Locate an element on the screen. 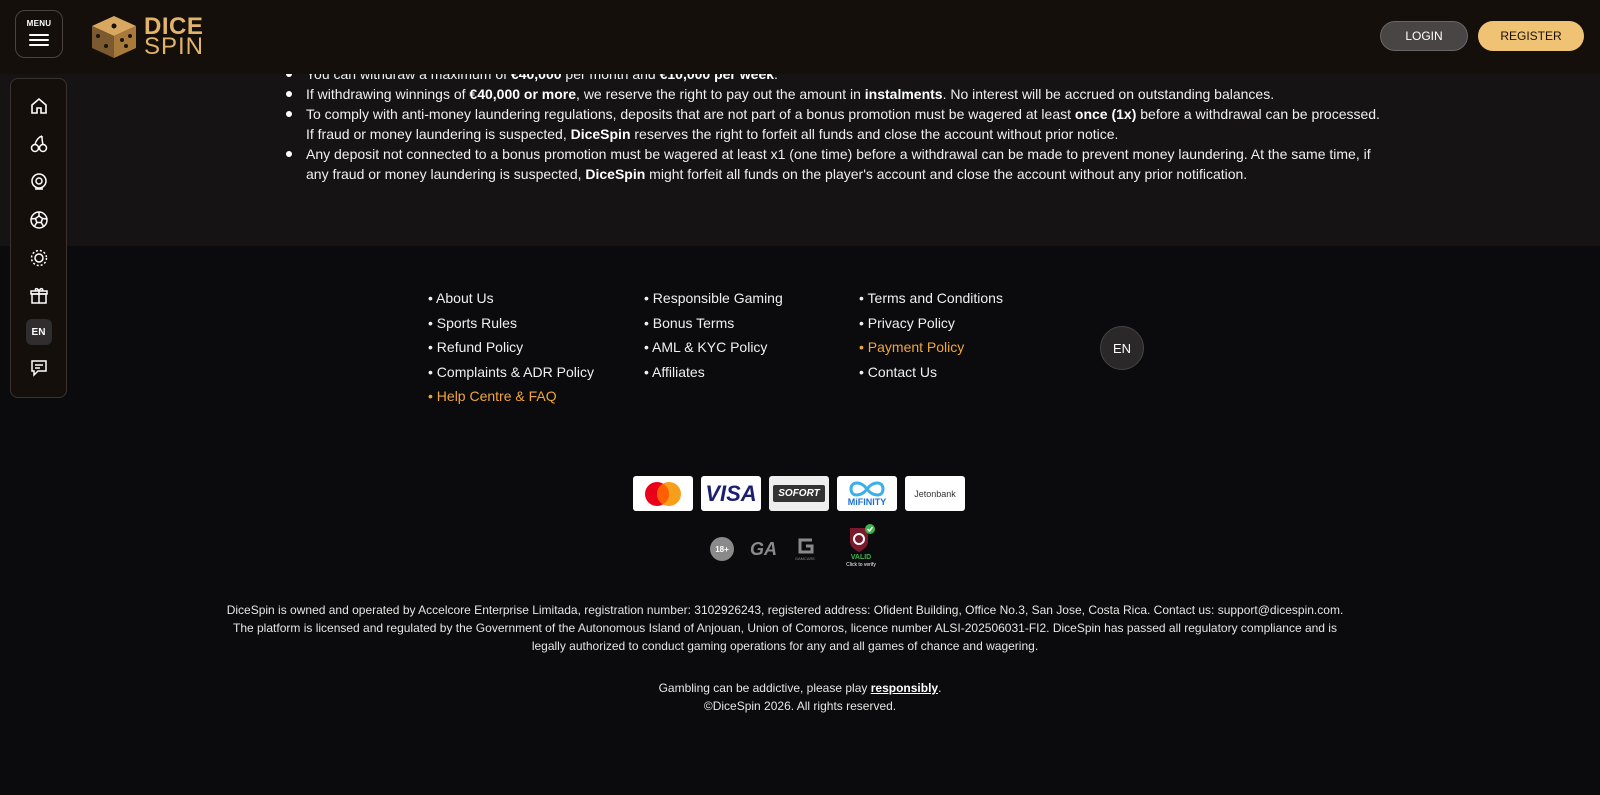 The height and width of the screenshot is (795, 1600). footer-link-label: AML & KYC Policy is located at coordinates (710, 347).